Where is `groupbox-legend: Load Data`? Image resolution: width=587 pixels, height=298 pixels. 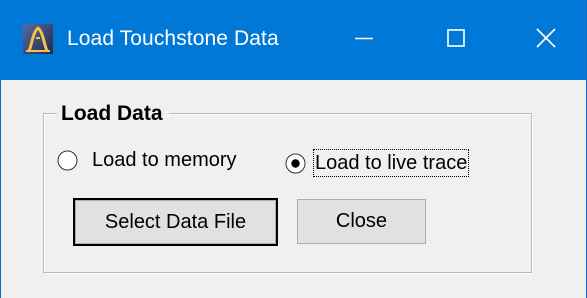 groupbox-legend: Load Data is located at coordinates (113, 114).